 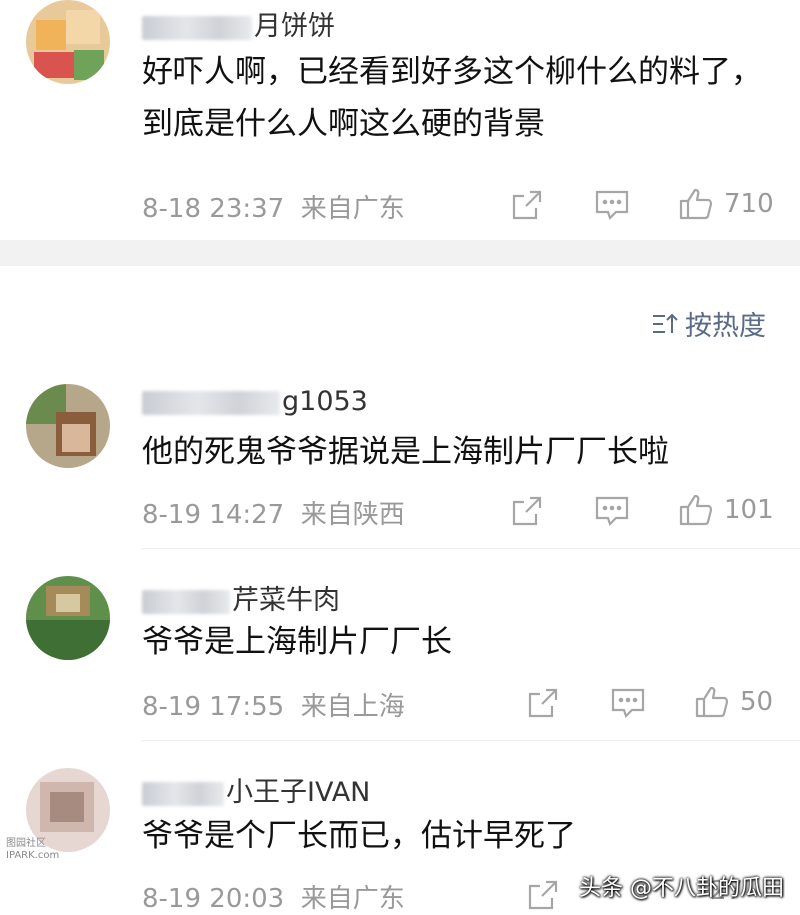 I want to click on like-button: 101, so click(x=726, y=510).